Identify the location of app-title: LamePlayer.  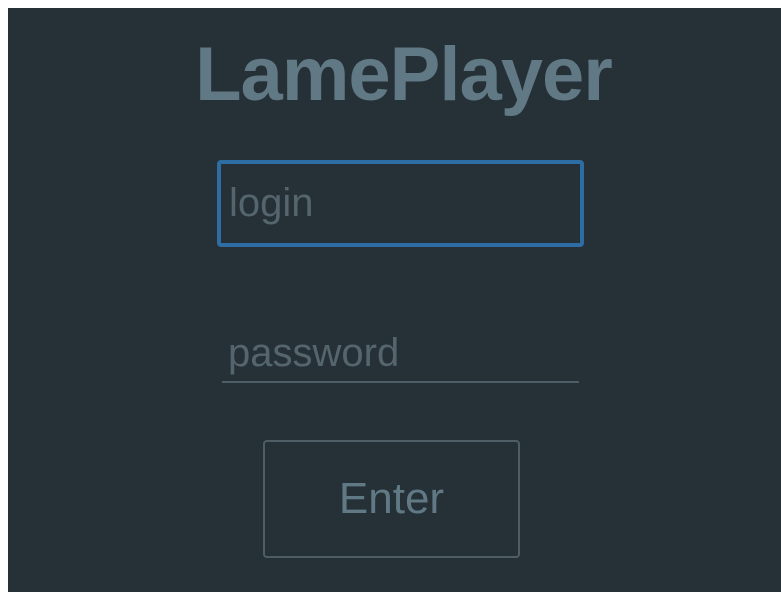
(404, 74).